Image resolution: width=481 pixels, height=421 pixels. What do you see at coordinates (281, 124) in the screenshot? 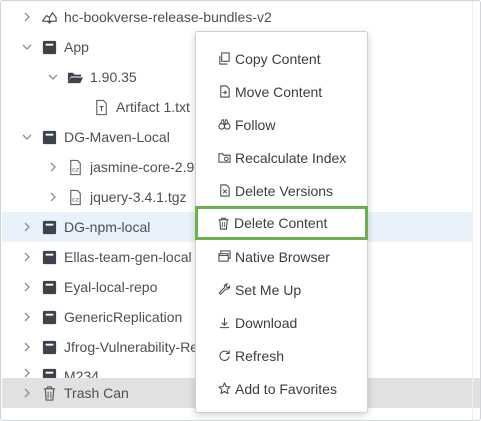
I see `menu-item-follow: Follow` at bounding box center [281, 124].